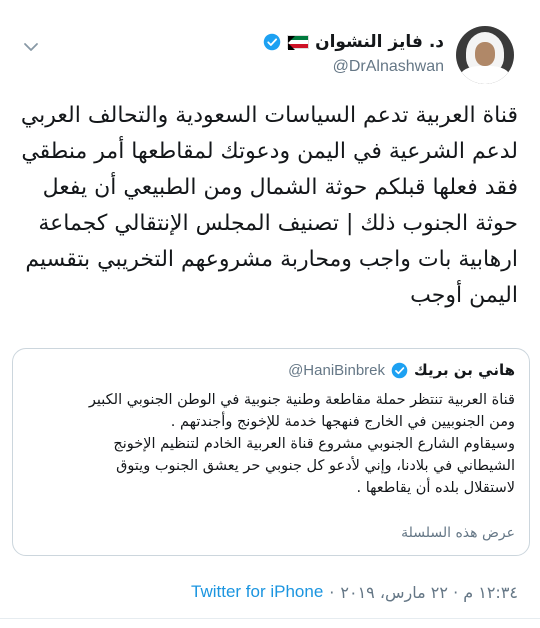 The height and width of the screenshot is (628, 540). What do you see at coordinates (298, 42) in the screenshot?
I see `kuwait-flag-icon` at bounding box center [298, 42].